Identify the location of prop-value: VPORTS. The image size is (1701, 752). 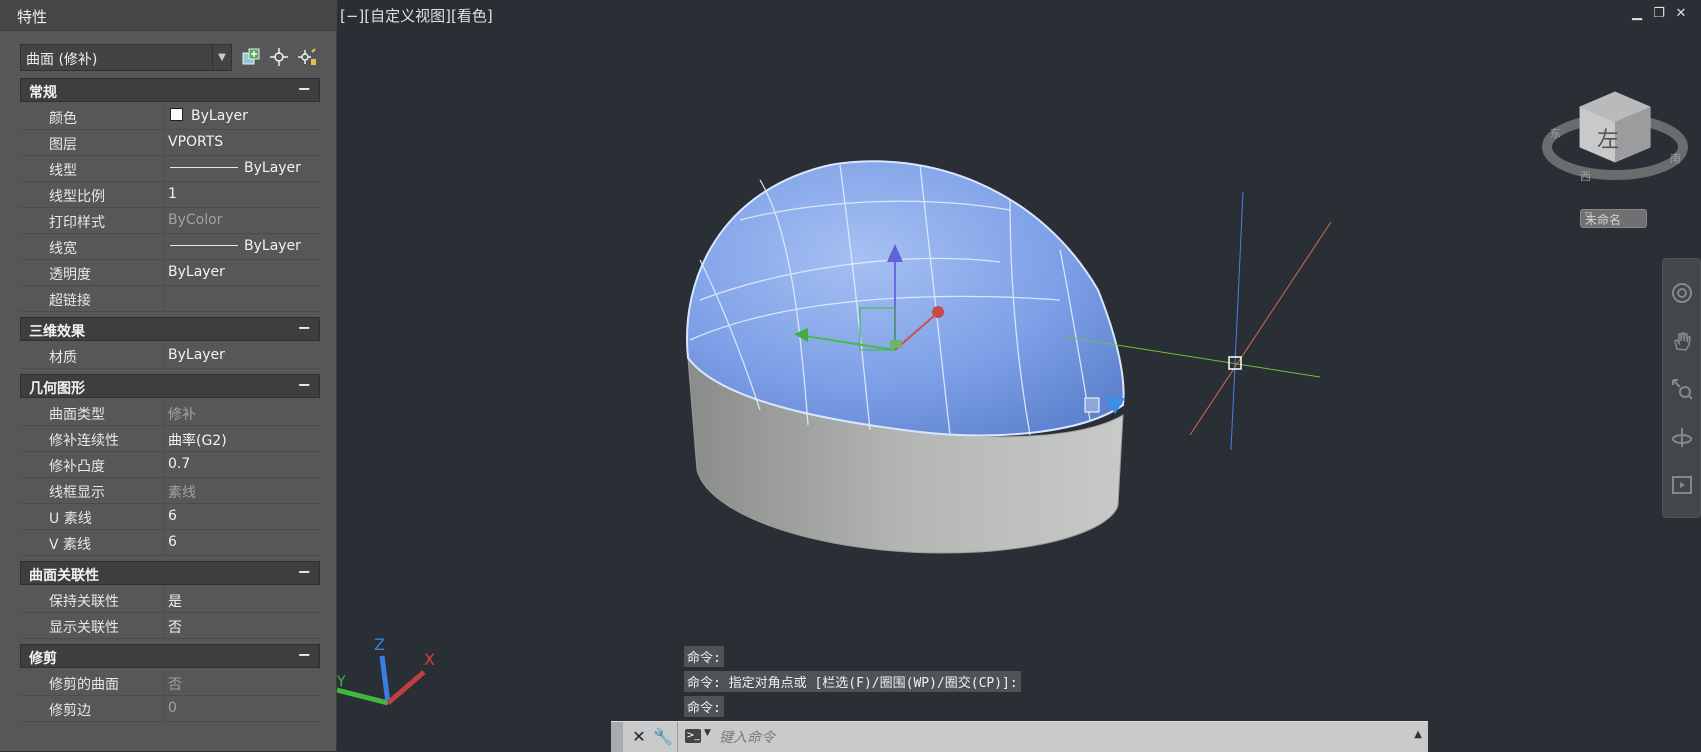
(196, 142).